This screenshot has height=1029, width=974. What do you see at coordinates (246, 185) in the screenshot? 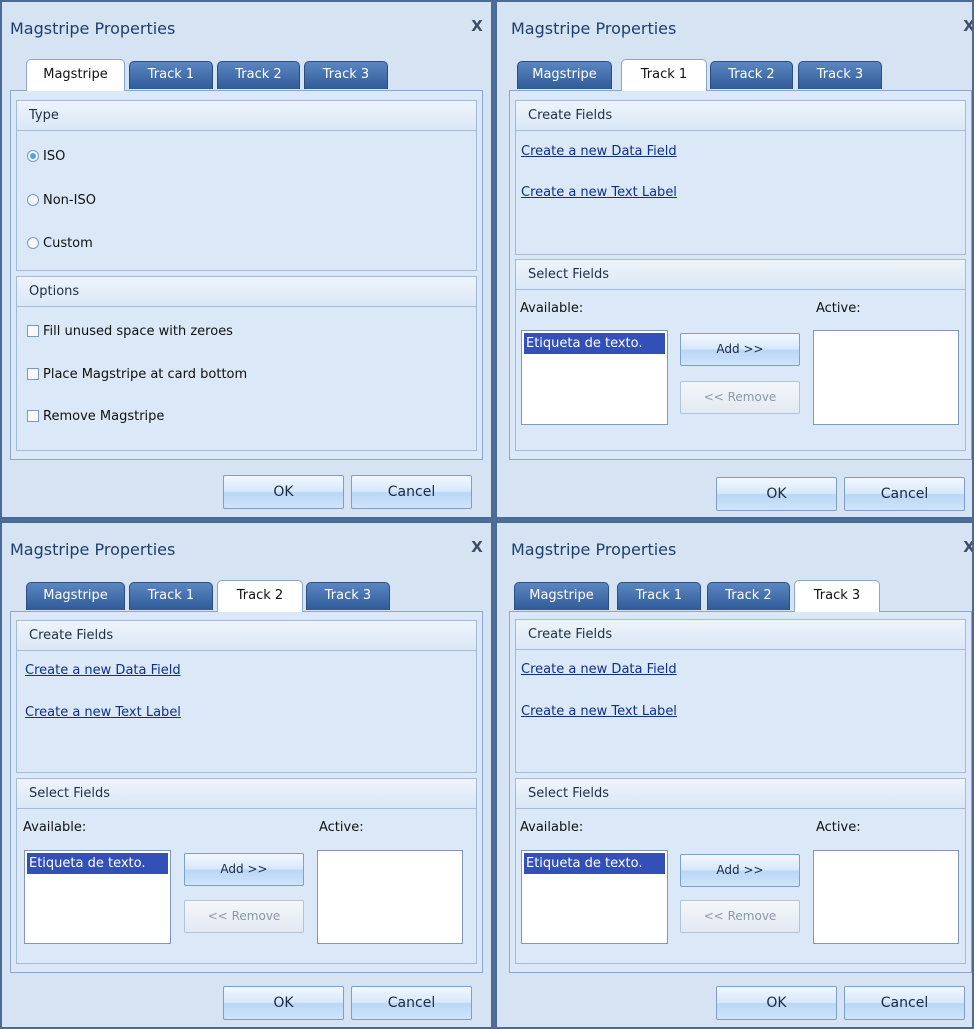
I see `type-group: Type ISO Non-ISO Custom` at bounding box center [246, 185].